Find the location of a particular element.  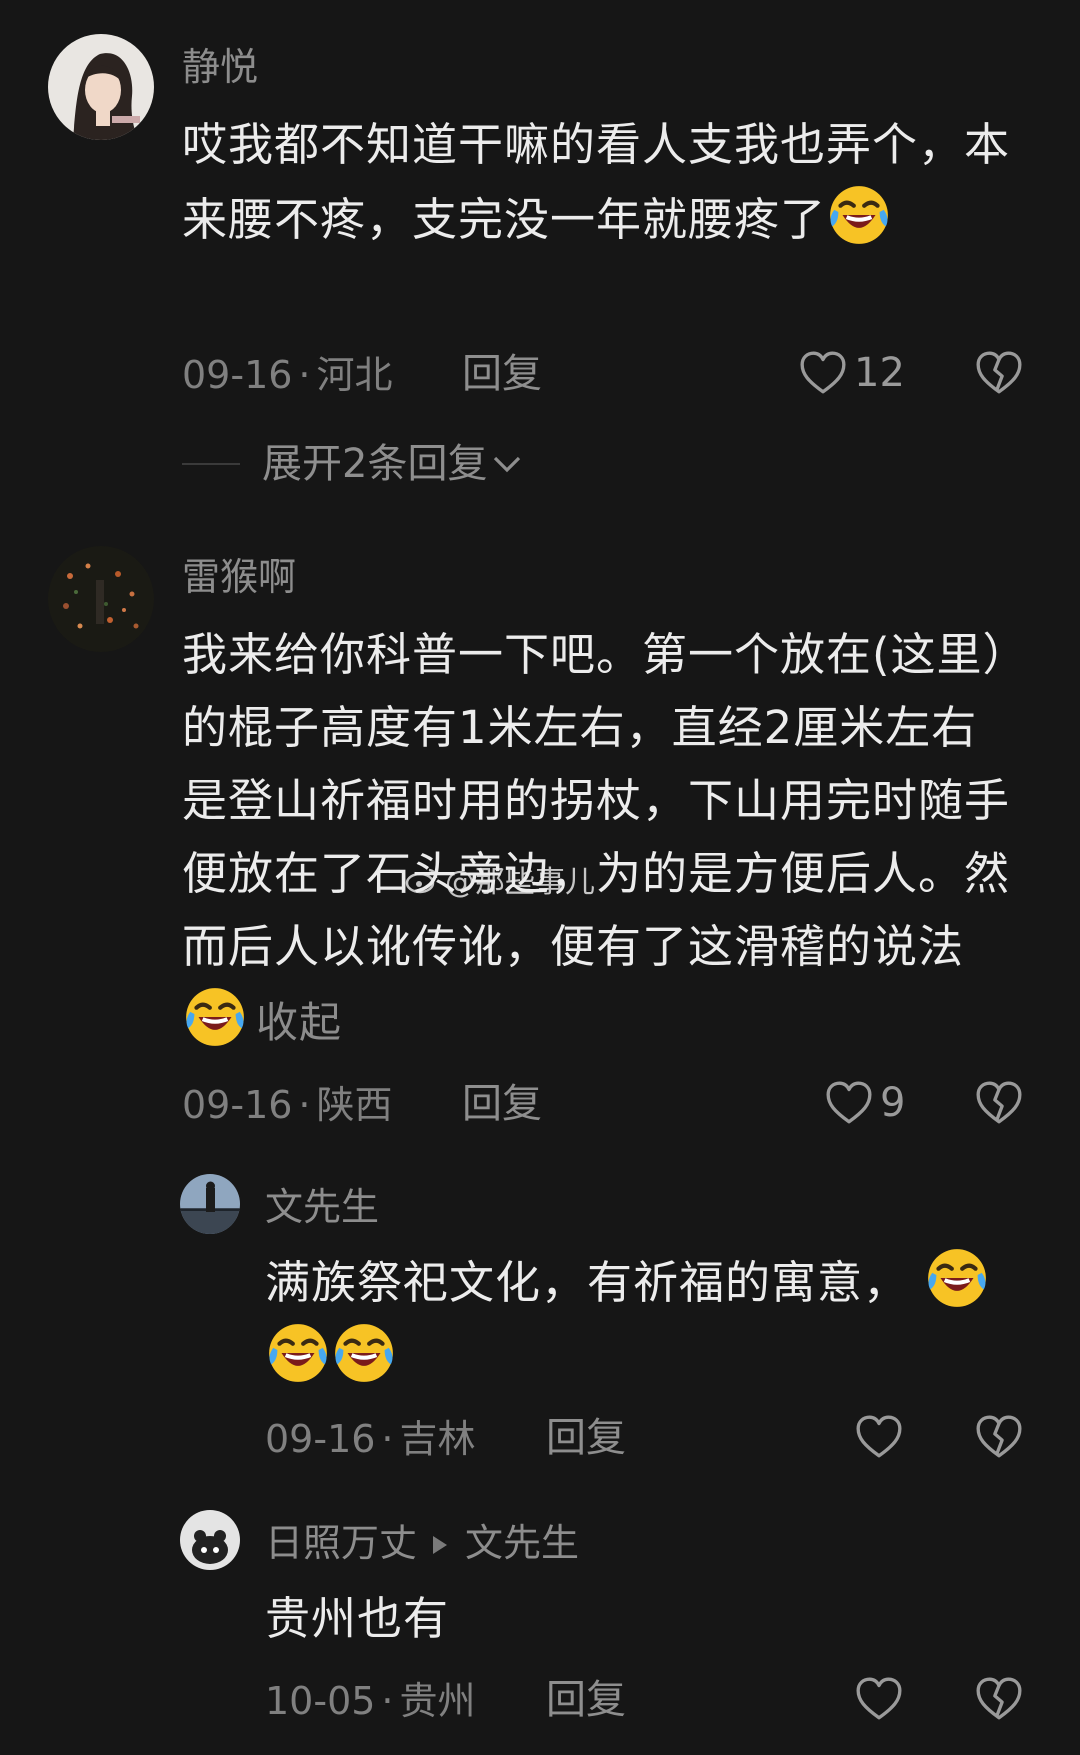

chevron-down-icon is located at coordinates (507, 464).